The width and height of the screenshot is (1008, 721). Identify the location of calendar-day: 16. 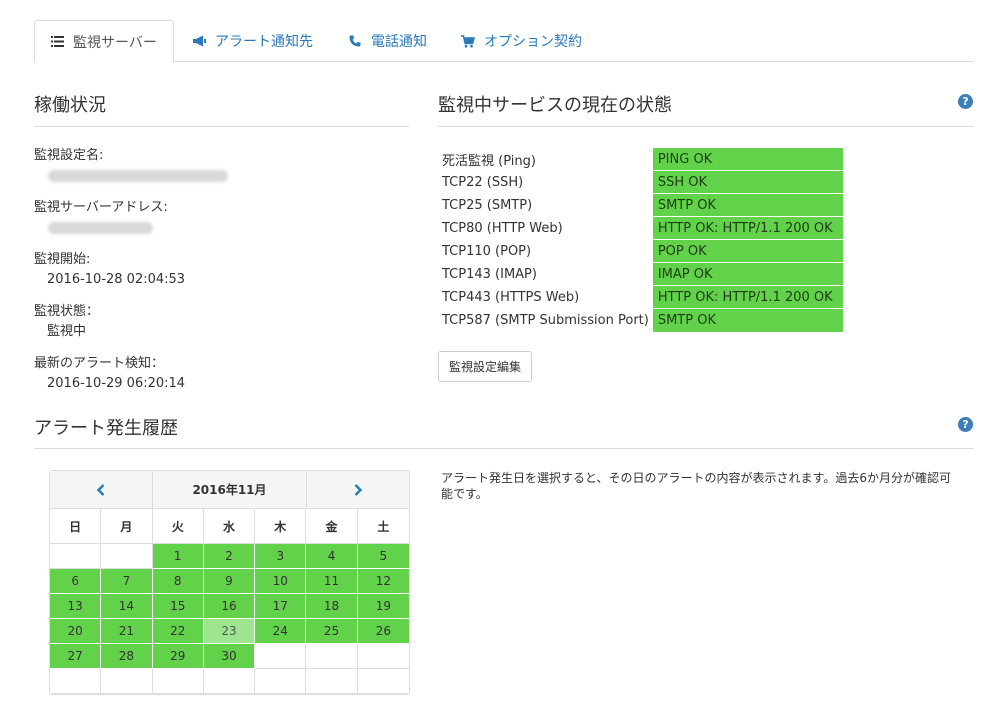
(229, 606).